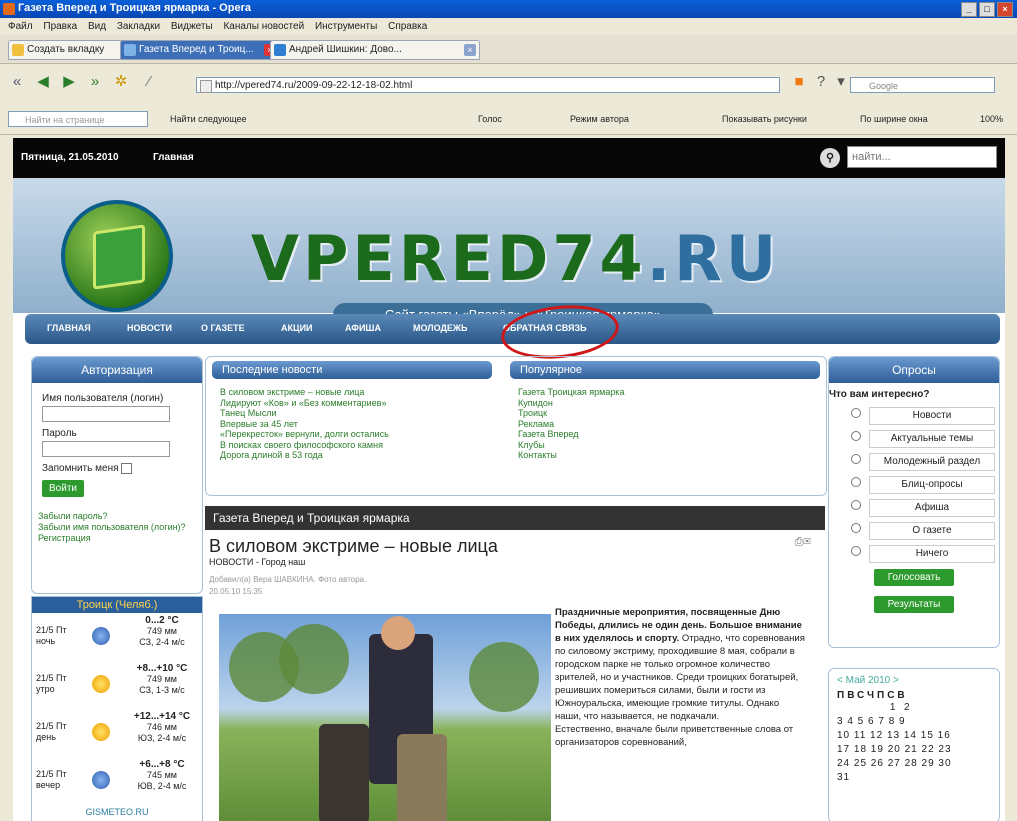 The height and width of the screenshot is (821, 1017). What do you see at coordinates (121, 82) in the screenshot?
I see `reload-icon: ✲` at bounding box center [121, 82].